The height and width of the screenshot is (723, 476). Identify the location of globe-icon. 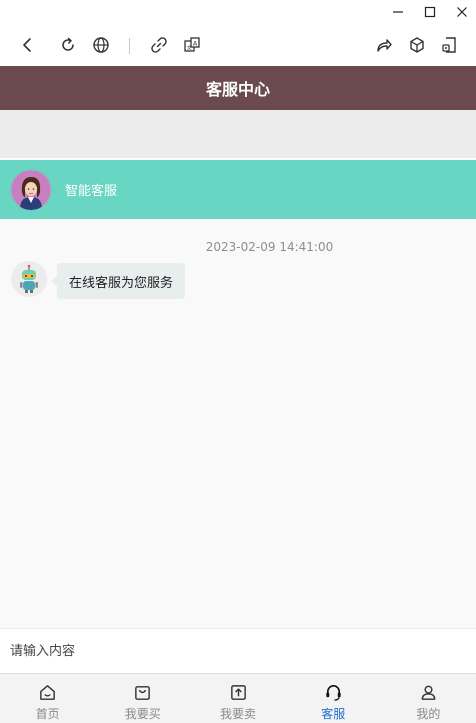
(101, 45).